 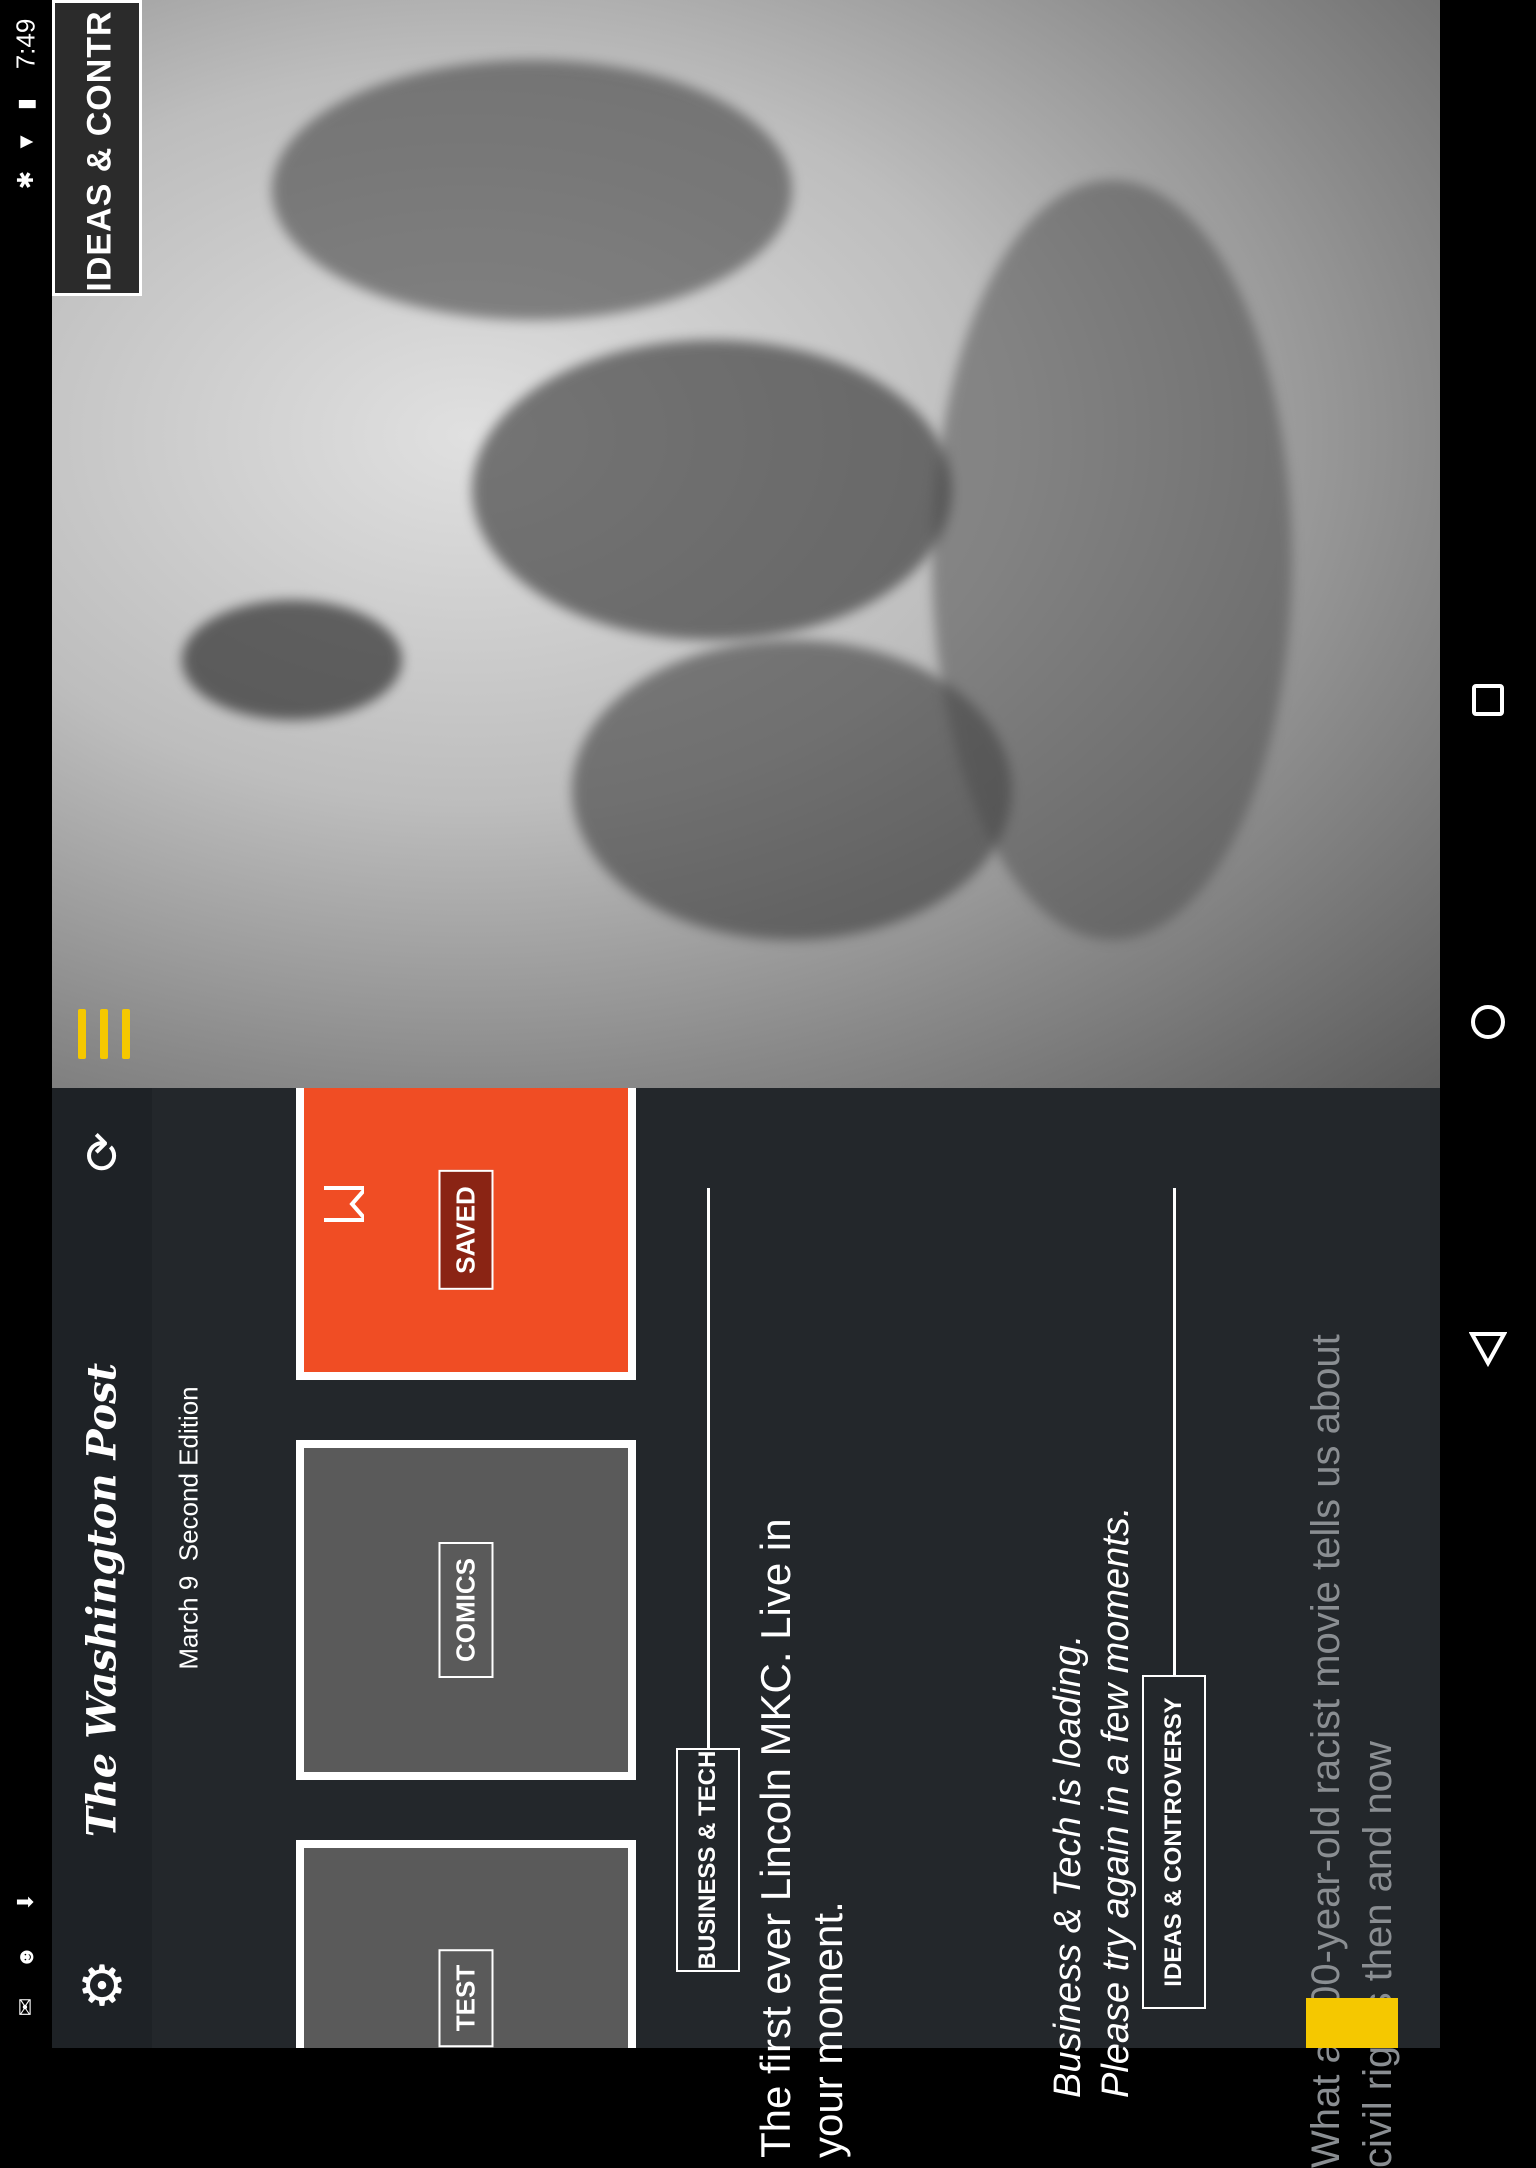 I want to click on mail-icon: ✉, so click(x=25, y=2007).